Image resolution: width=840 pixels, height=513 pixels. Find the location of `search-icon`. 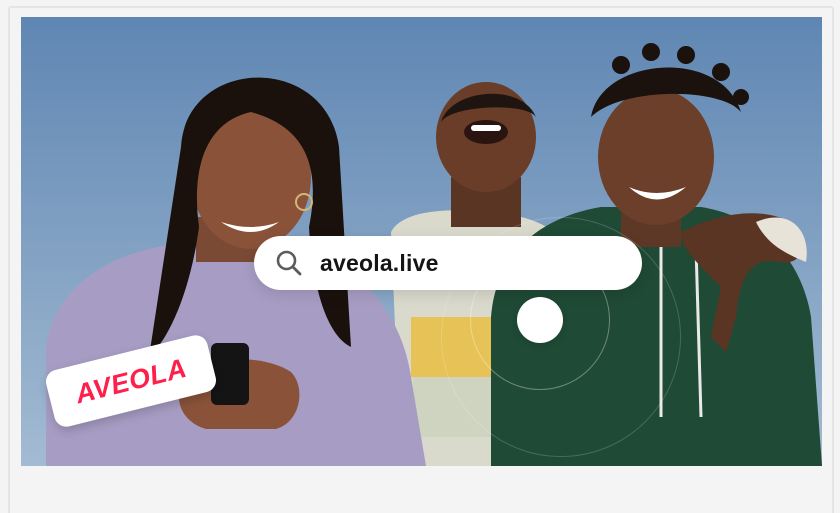

search-icon is located at coordinates (289, 263).